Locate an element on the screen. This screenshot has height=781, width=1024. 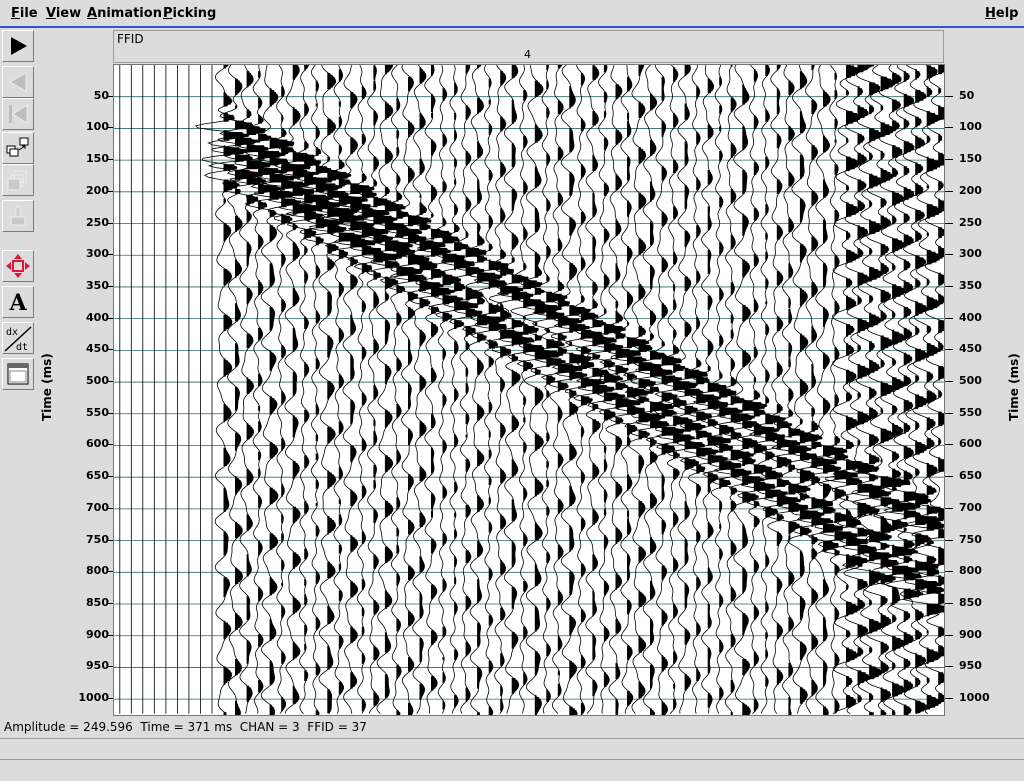
dxdt-icon: dx dt is located at coordinates (18, 339).